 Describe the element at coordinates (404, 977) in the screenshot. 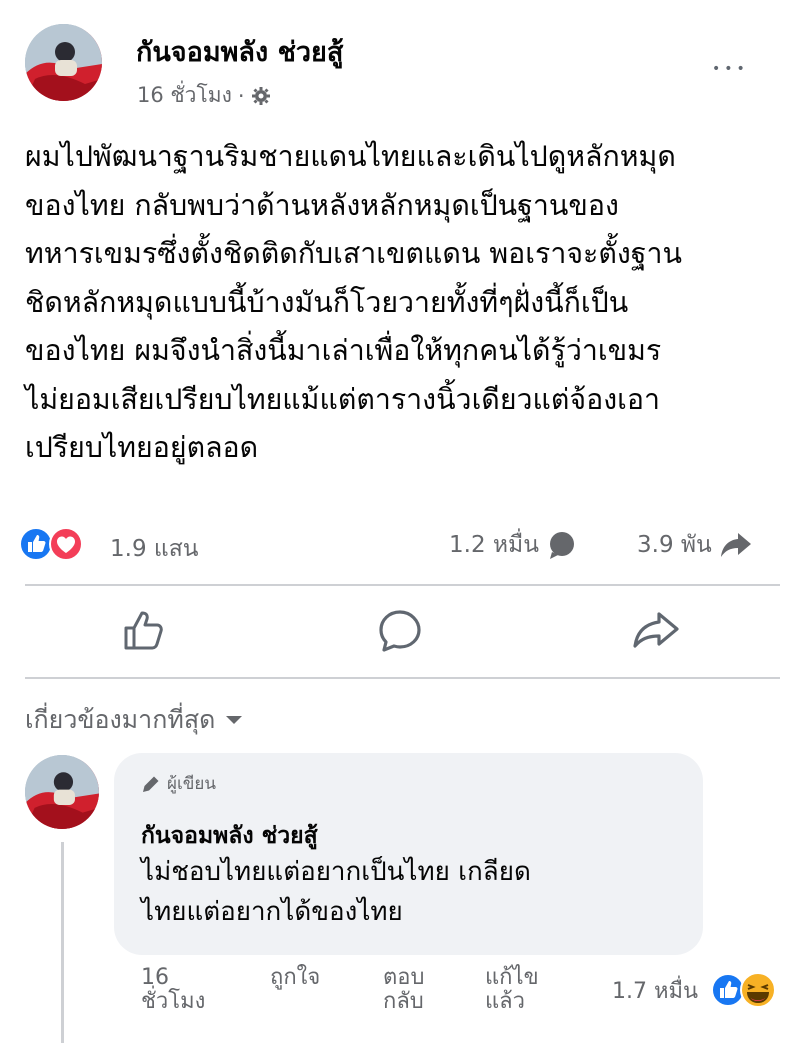

I see `comment-reply-line: ตอบ` at that location.